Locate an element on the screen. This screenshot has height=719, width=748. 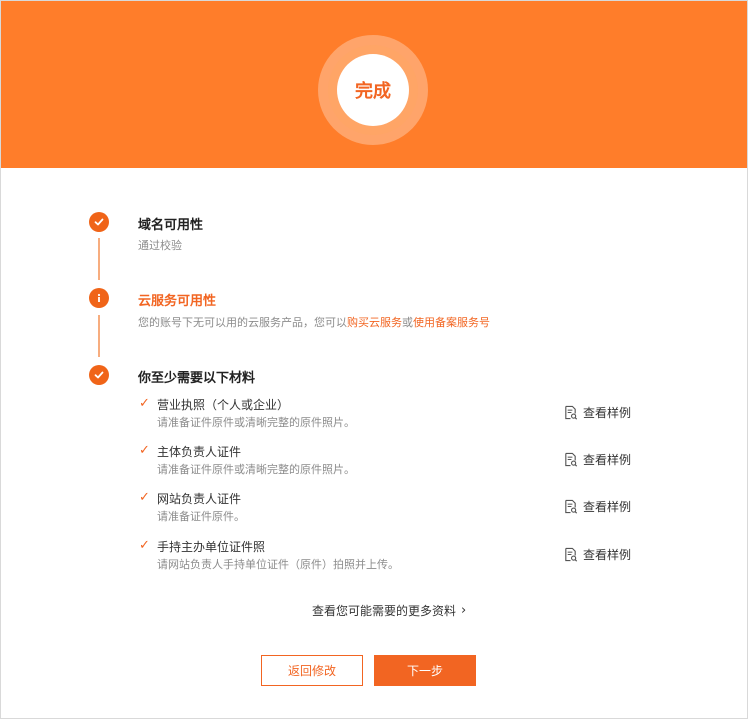
status-badge: 完成 is located at coordinates (373, 90).